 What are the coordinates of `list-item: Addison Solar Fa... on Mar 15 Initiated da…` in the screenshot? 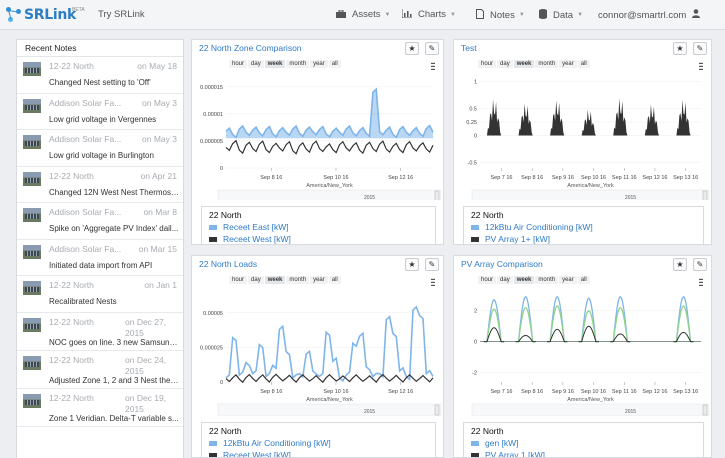 It's located at (100, 258).